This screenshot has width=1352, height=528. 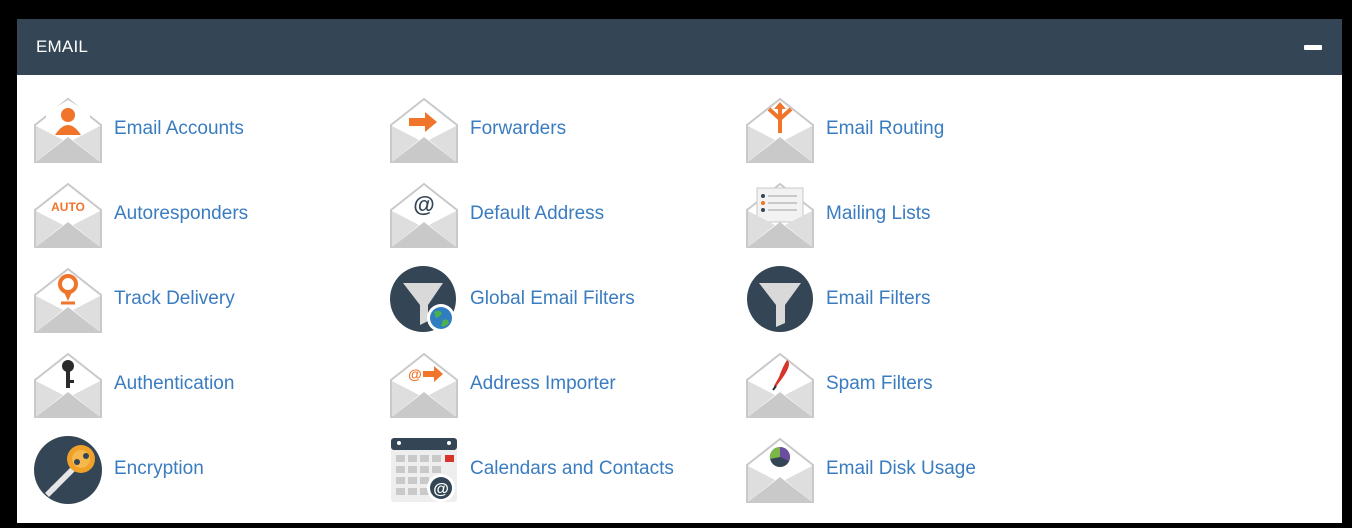 I want to click on item-autoresponders: AUTO Autoresponders, so click(x=203, y=215).